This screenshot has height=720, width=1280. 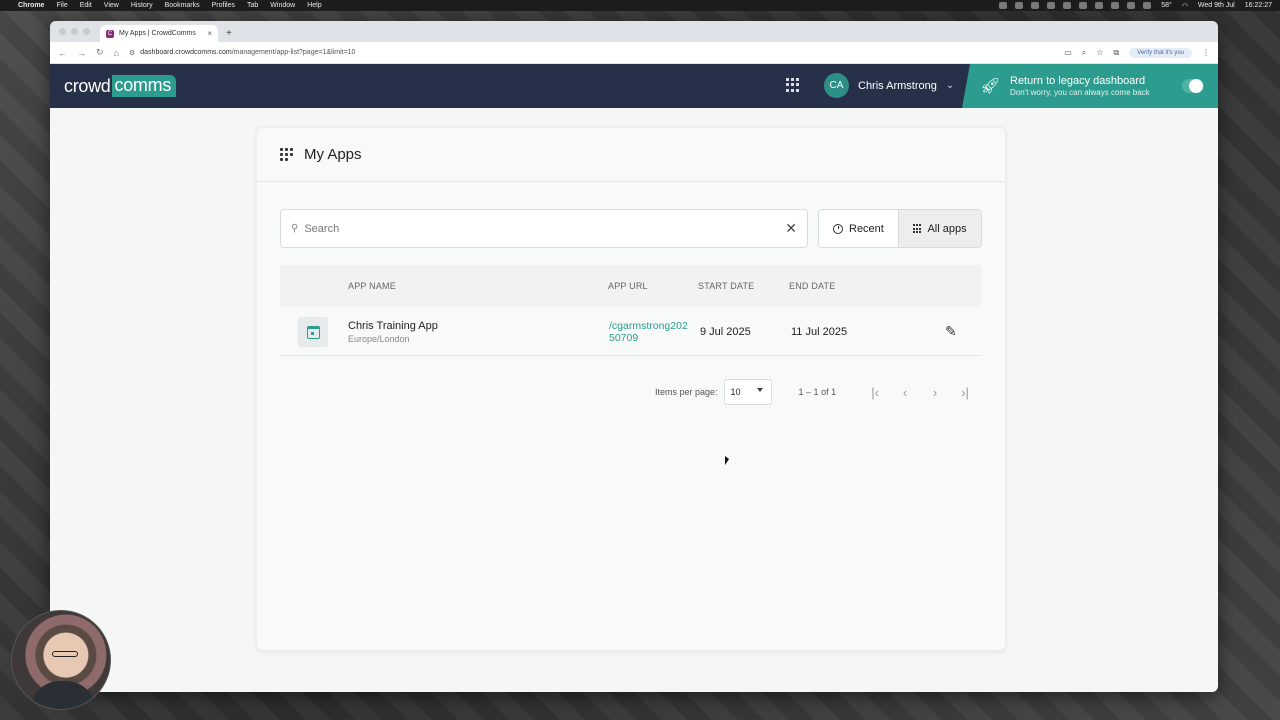 I want to click on back-icon: ←, so click(x=62, y=53).